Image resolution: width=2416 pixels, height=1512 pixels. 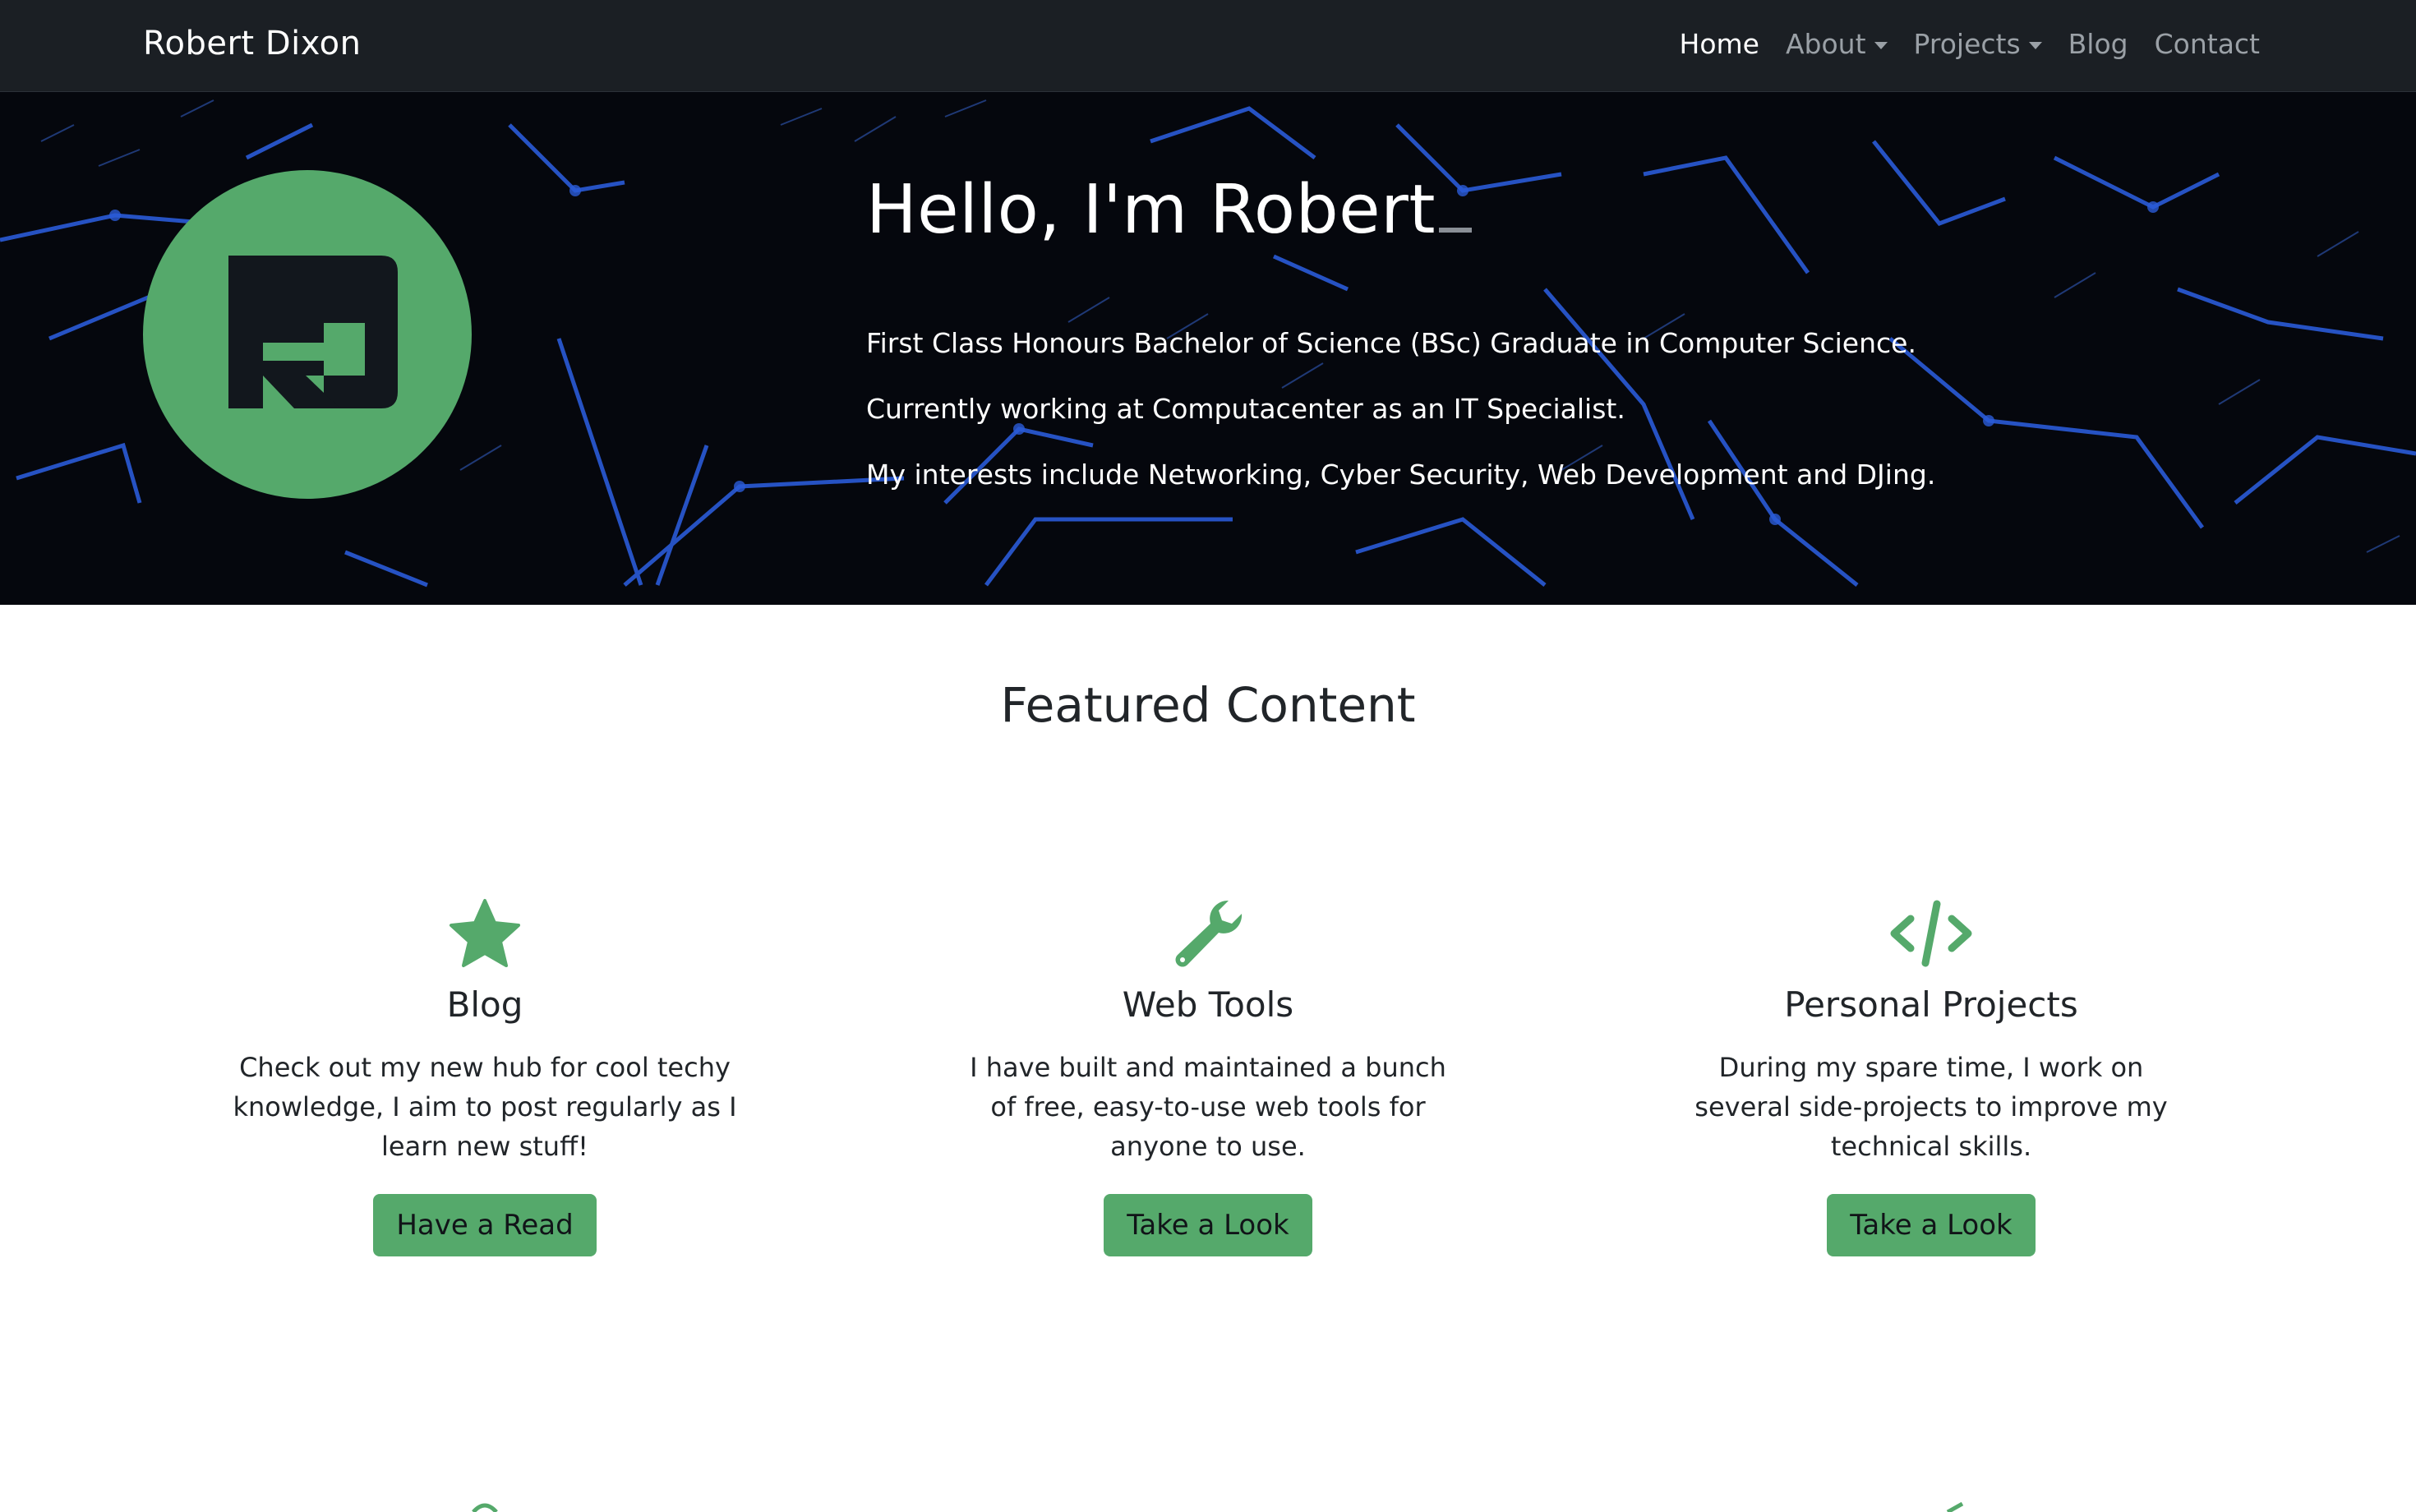 I want to click on nav-item-label: Projects, so click(x=1967, y=44).